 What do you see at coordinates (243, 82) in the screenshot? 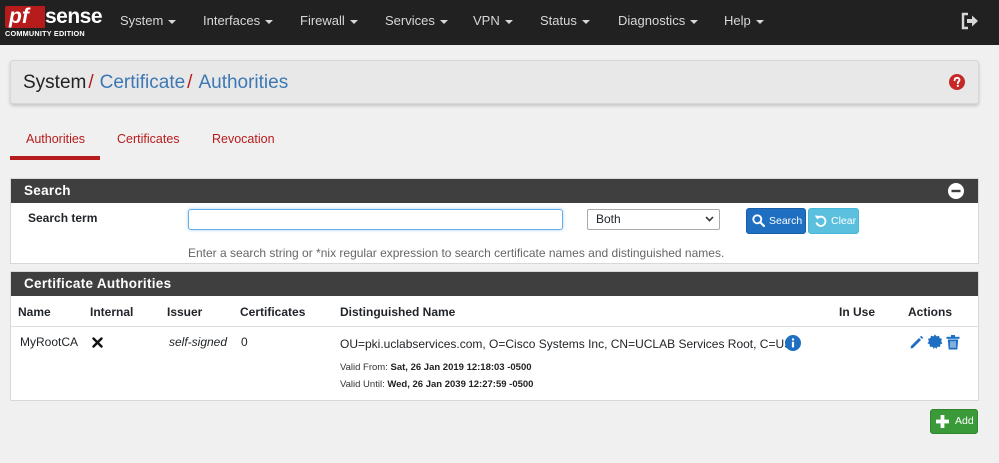
I see `breadcrumb-authorities: Authorities` at bounding box center [243, 82].